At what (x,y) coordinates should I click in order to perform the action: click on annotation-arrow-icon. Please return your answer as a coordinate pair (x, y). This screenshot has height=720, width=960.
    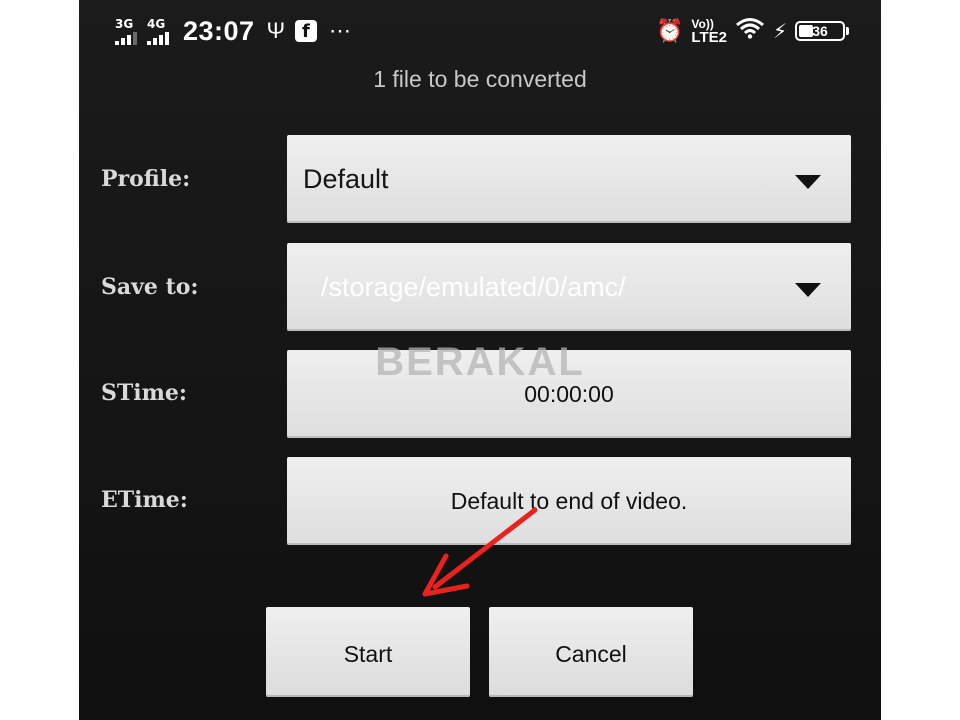
    Looking at the image, I should click on (480, 552).